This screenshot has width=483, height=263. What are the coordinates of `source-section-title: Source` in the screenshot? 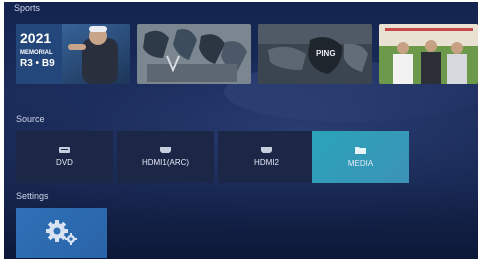 It's located at (30, 119).